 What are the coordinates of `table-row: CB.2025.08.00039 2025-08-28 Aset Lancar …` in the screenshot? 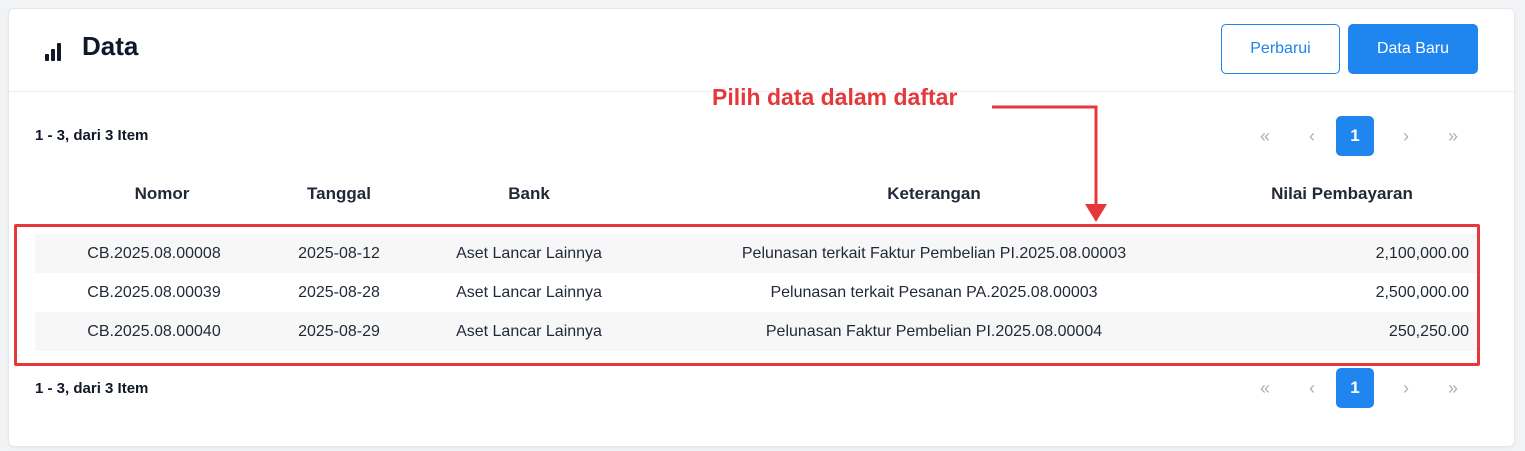 It's located at (757, 292).